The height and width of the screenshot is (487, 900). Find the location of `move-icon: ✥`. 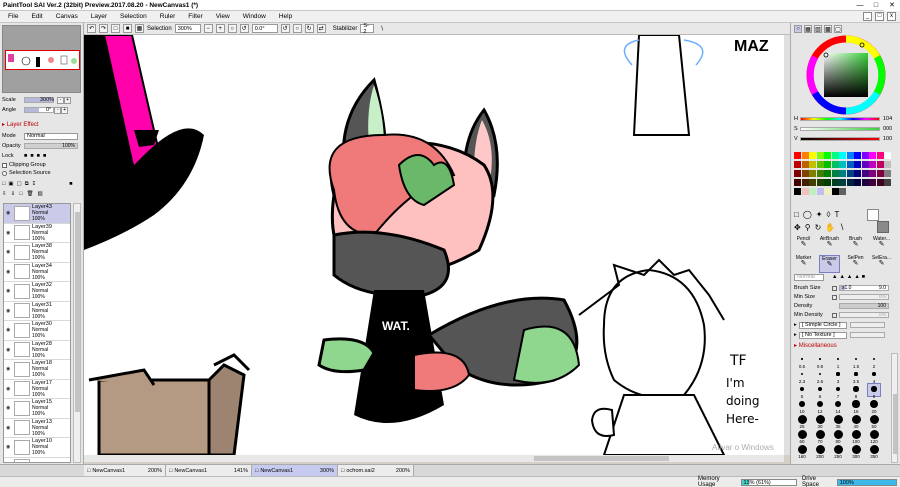

move-icon: ✥ is located at coordinates (797, 227).